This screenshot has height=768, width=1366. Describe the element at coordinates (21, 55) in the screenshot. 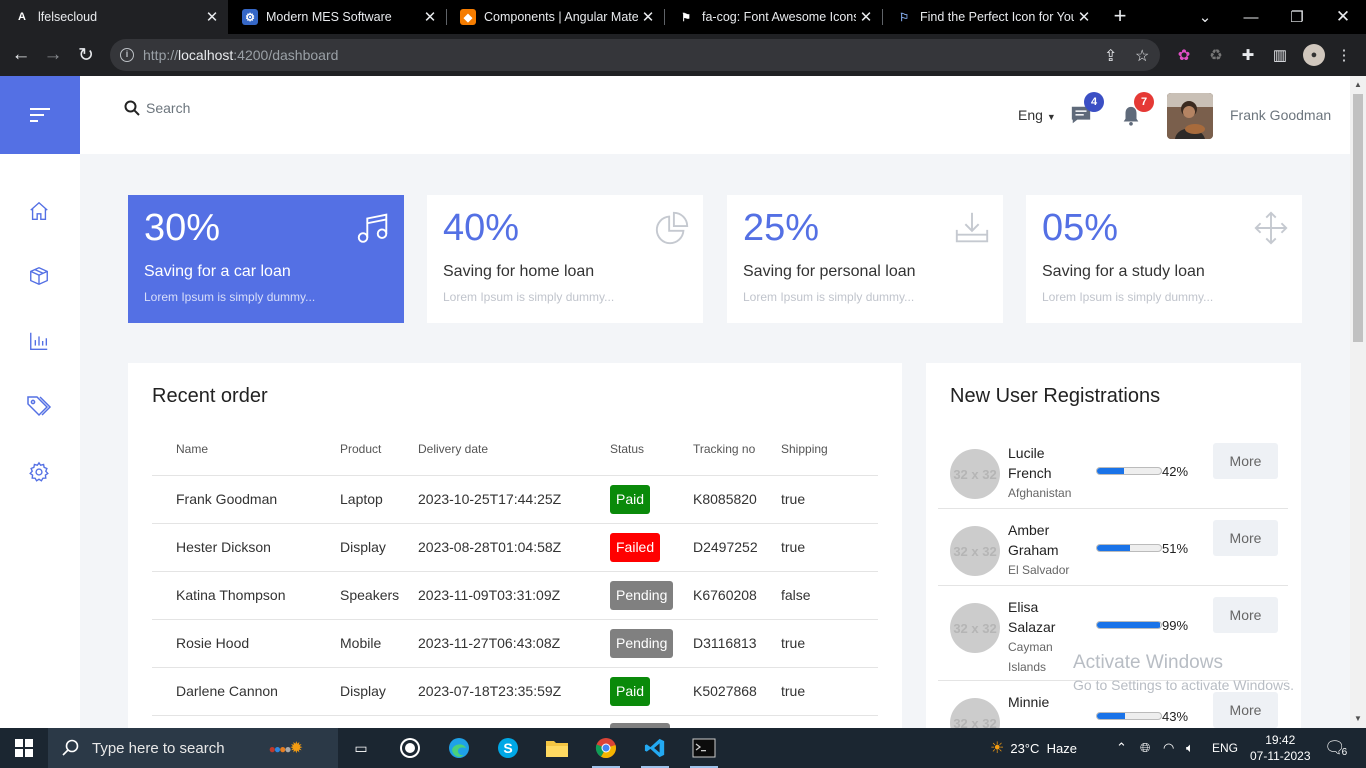

I see `back-button: ←` at that location.